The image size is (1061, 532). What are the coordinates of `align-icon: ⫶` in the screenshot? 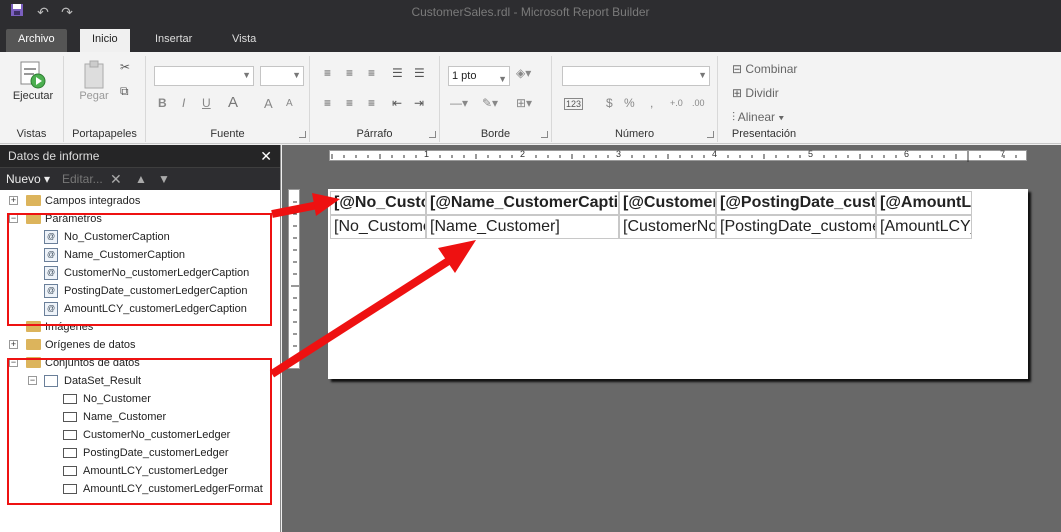 It's located at (734, 117).